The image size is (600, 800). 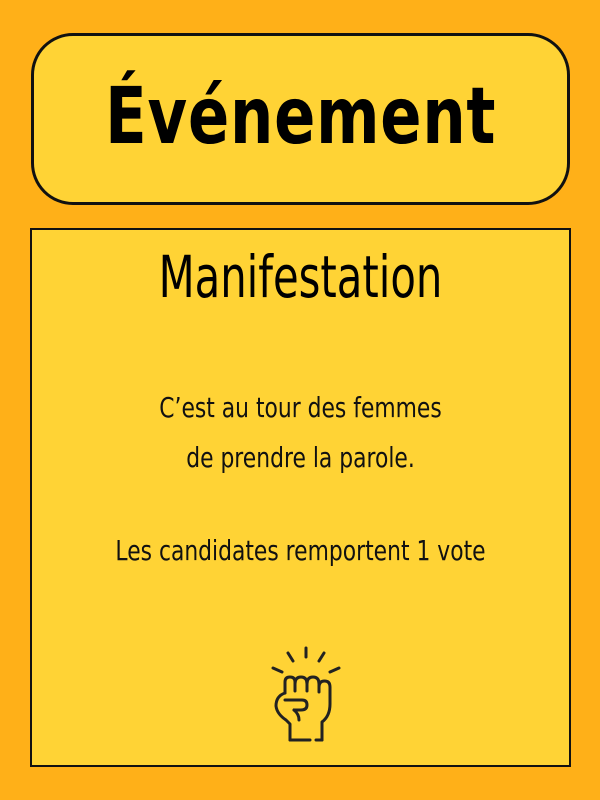 What do you see at coordinates (300, 457) in the screenshot?
I see `description-line-2: de prendre la parole.` at bounding box center [300, 457].